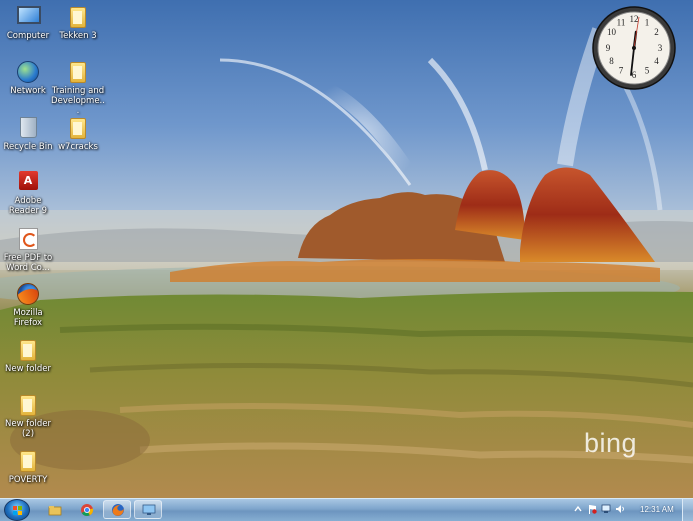 The image size is (693, 521). I want to click on desktop-icon-network: Network, so click(28, 78).